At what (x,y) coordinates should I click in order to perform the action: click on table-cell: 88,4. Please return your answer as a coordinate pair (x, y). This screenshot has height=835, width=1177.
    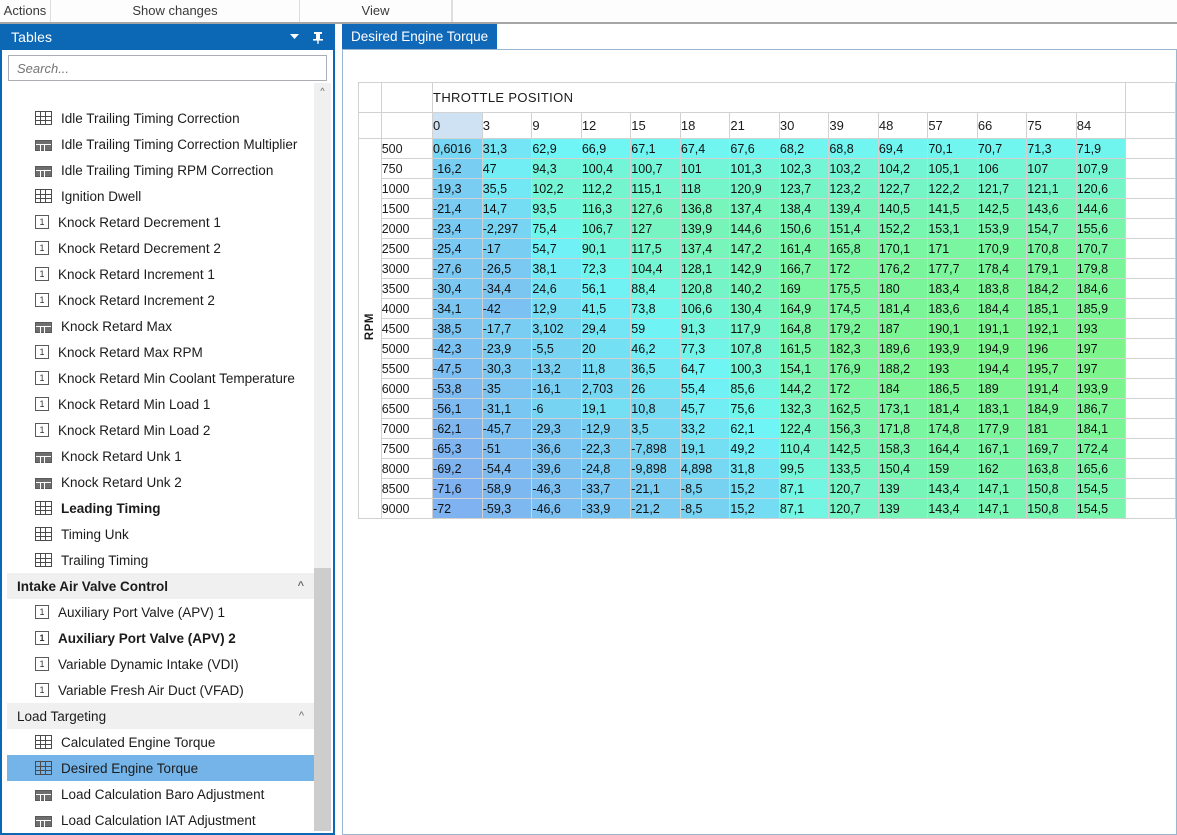
    Looking at the image, I should click on (655, 288).